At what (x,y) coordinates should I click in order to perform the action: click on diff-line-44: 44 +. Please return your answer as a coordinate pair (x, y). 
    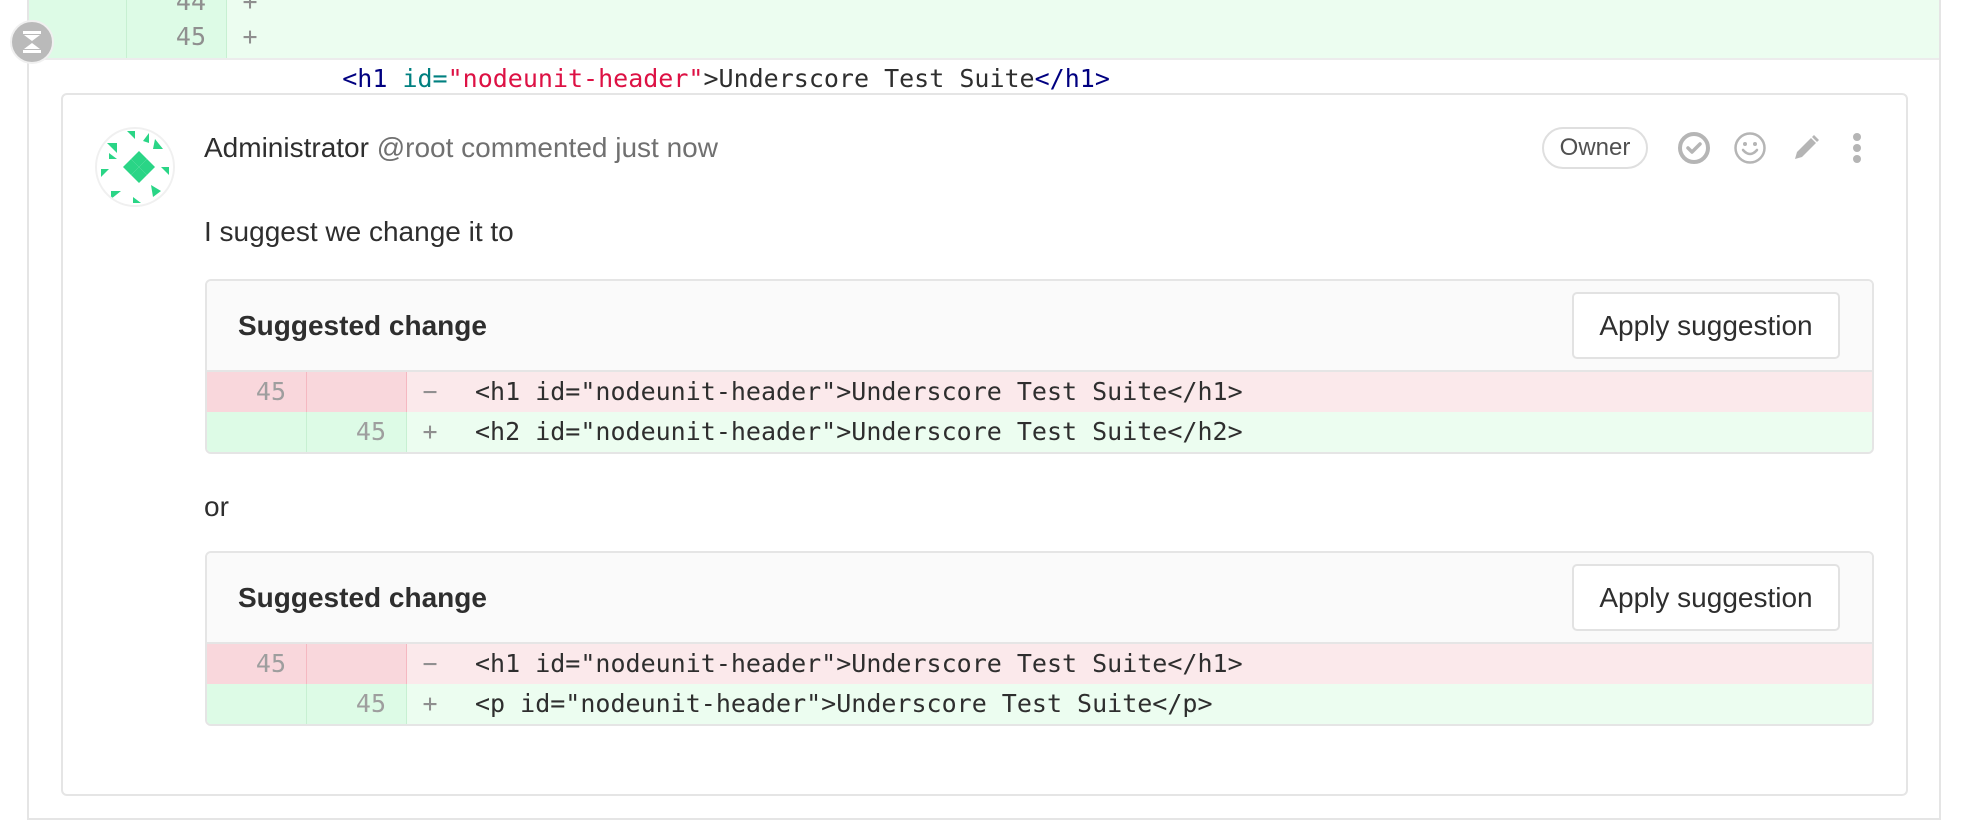
    Looking at the image, I should click on (984, 8).